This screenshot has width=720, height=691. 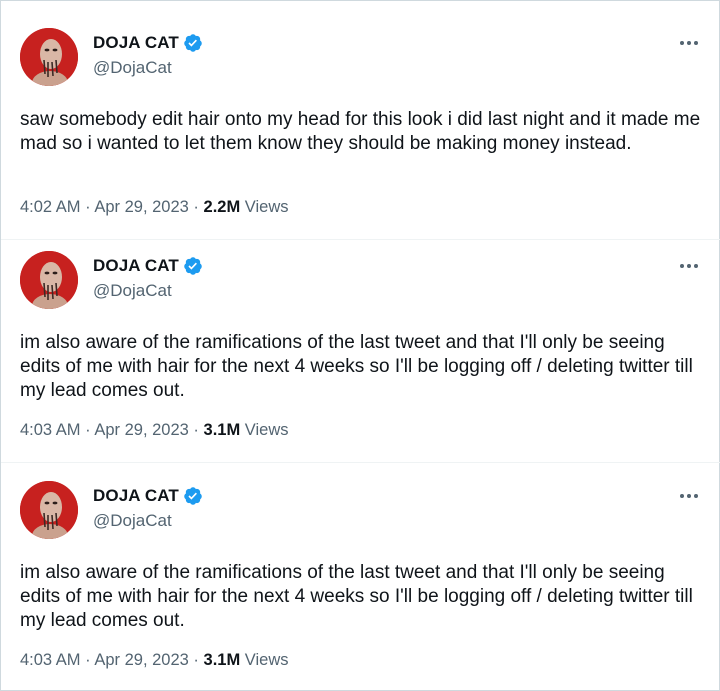 I want to click on tweet-time: 4:02 AM, so click(x=50, y=207).